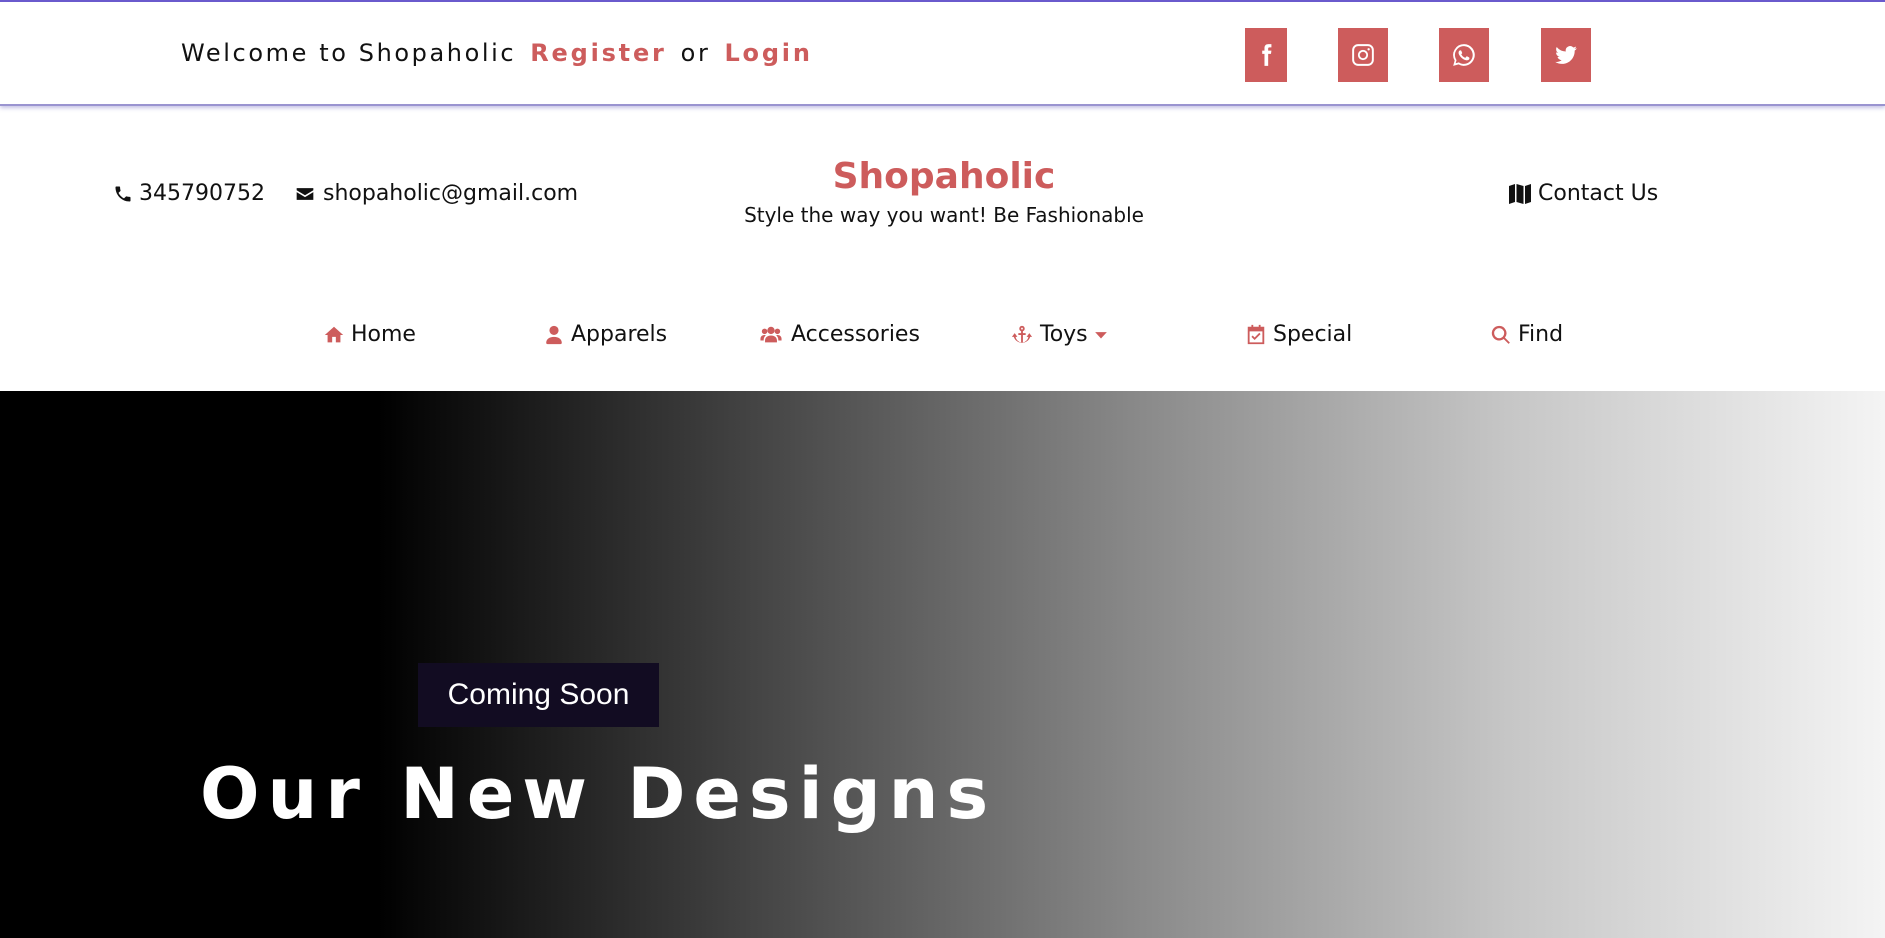 The width and height of the screenshot is (1885, 938). Describe the element at coordinates (1313, 334) in the screenshot. I see `nav-label: Special` at that location.